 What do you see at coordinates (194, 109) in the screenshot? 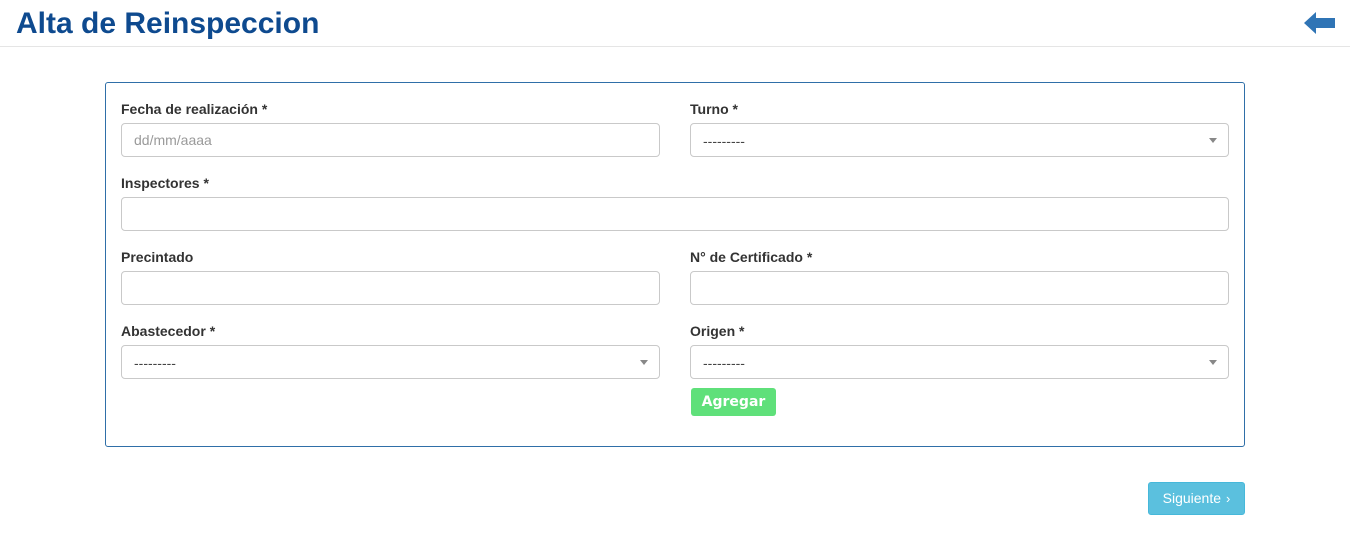
I see `fecha-label: Fecha de realización *` at bounding box center [194, 109].